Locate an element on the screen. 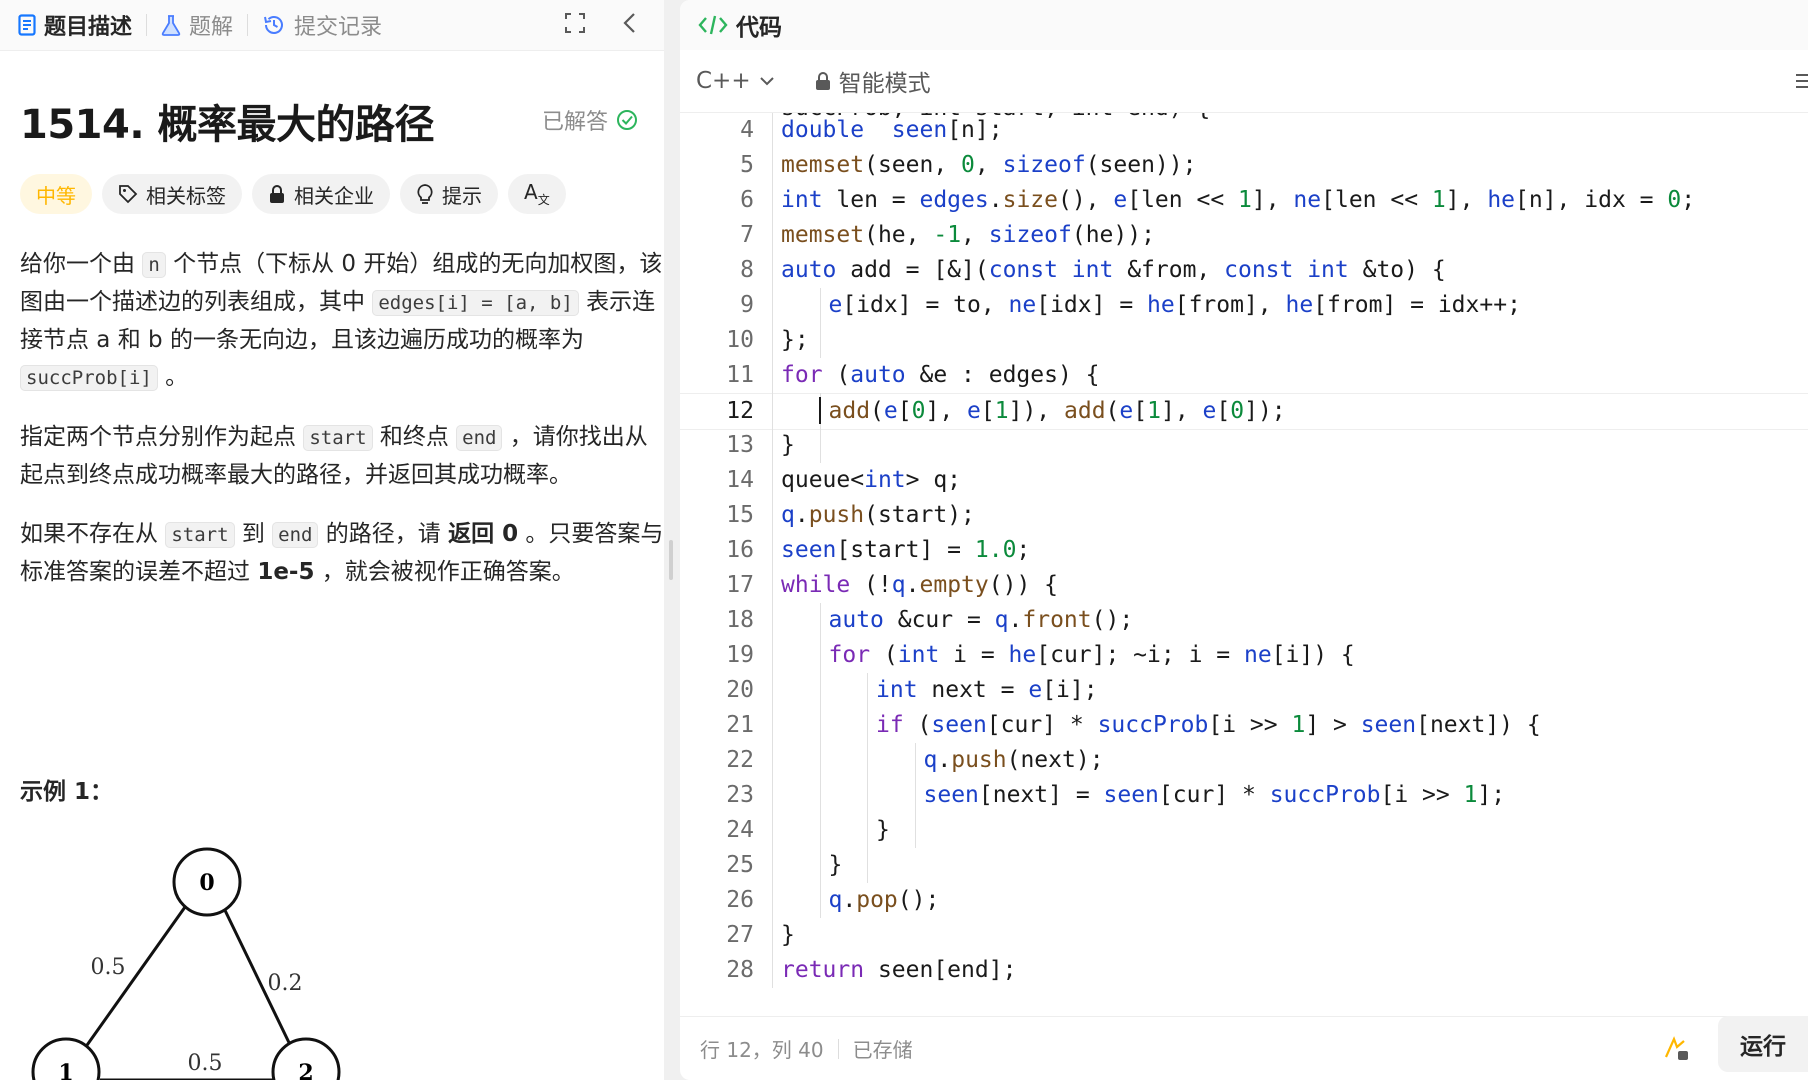  code-token: queue< is located at coordinates (823, 480).